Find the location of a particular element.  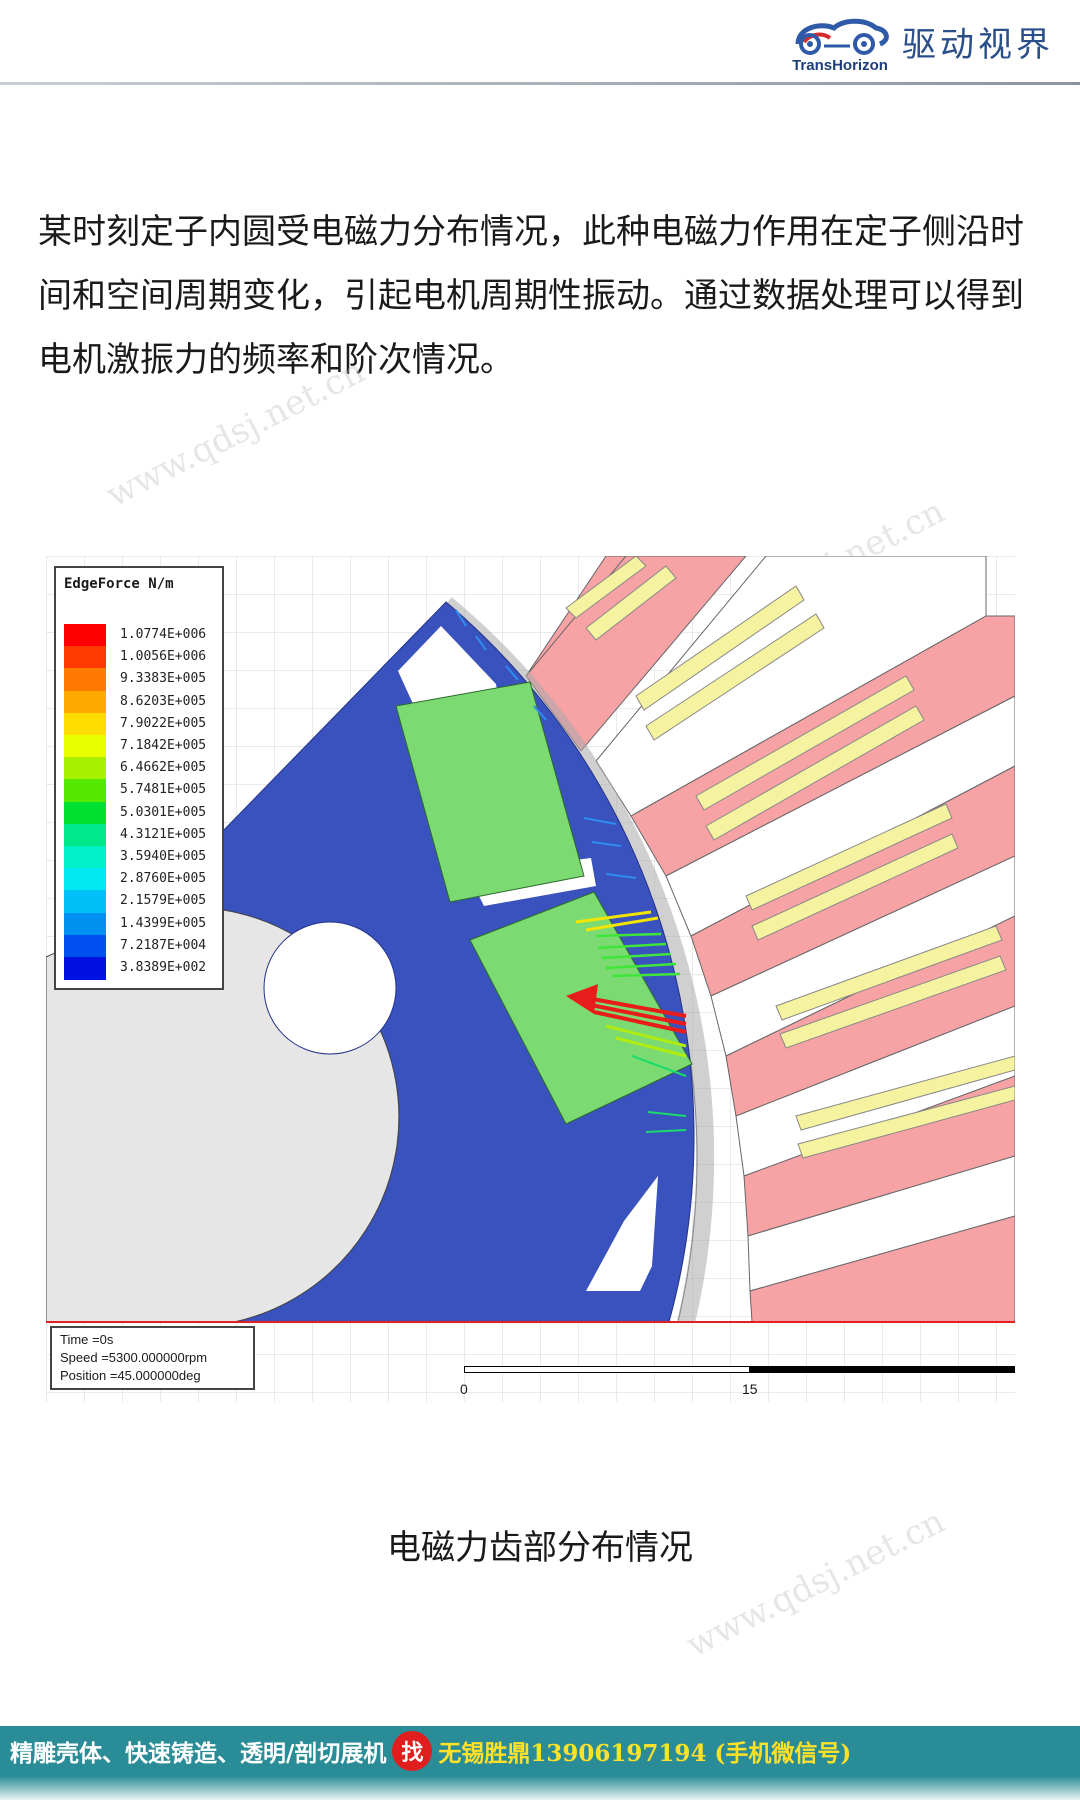

legend-value: 7.2187E+004 is located at coordinates (163, 945).